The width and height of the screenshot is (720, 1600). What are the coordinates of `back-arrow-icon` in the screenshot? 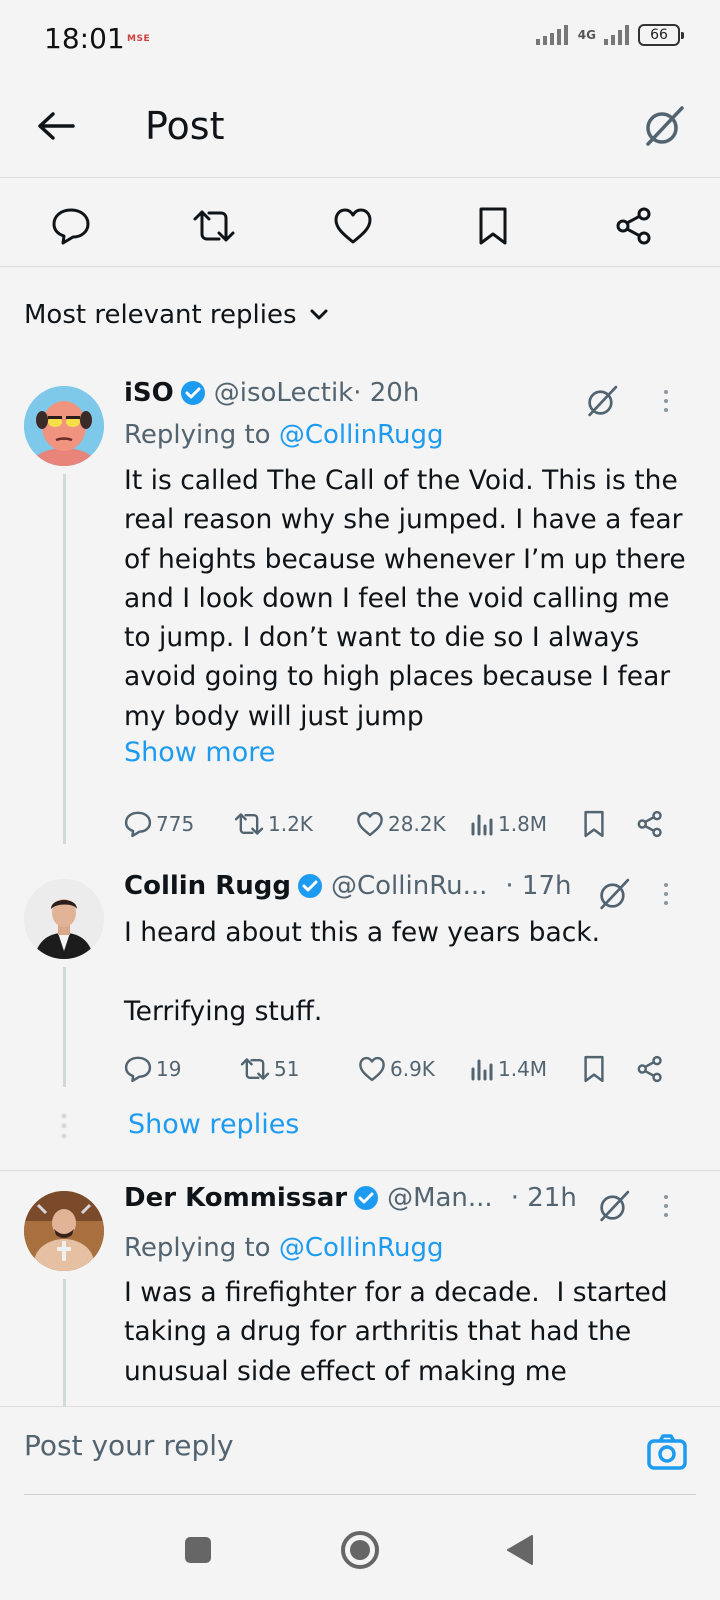 It's located at (56, 126).